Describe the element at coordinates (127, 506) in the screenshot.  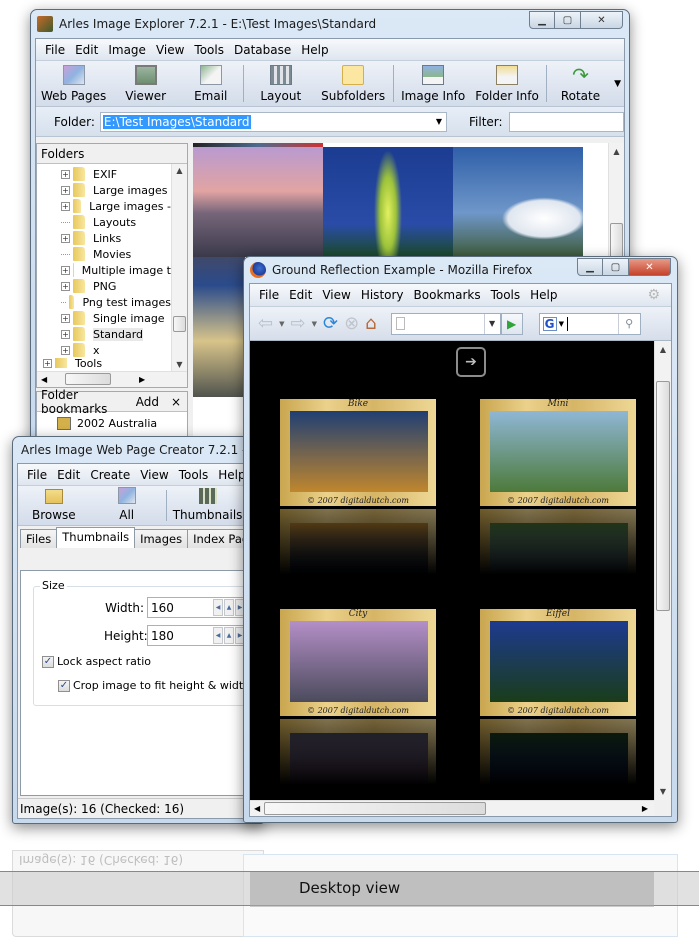
I see `all-button: All` at that location.